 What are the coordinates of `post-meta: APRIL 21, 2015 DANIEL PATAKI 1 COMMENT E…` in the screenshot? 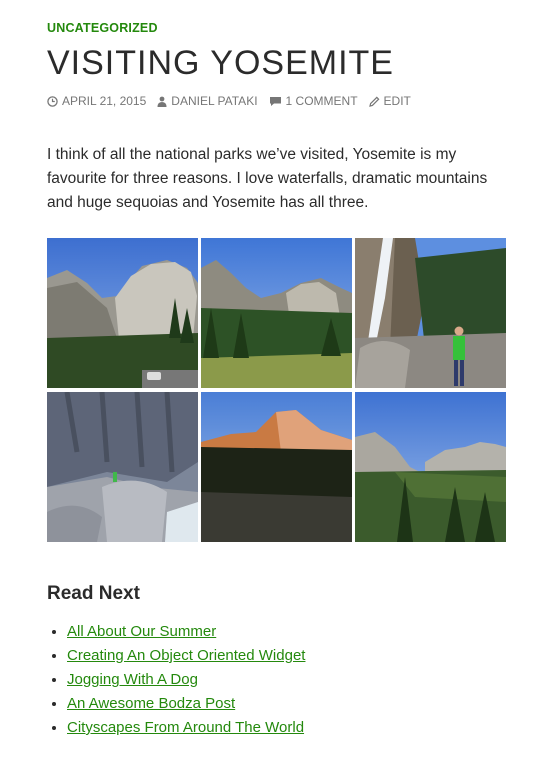 It's located at (234, 101).